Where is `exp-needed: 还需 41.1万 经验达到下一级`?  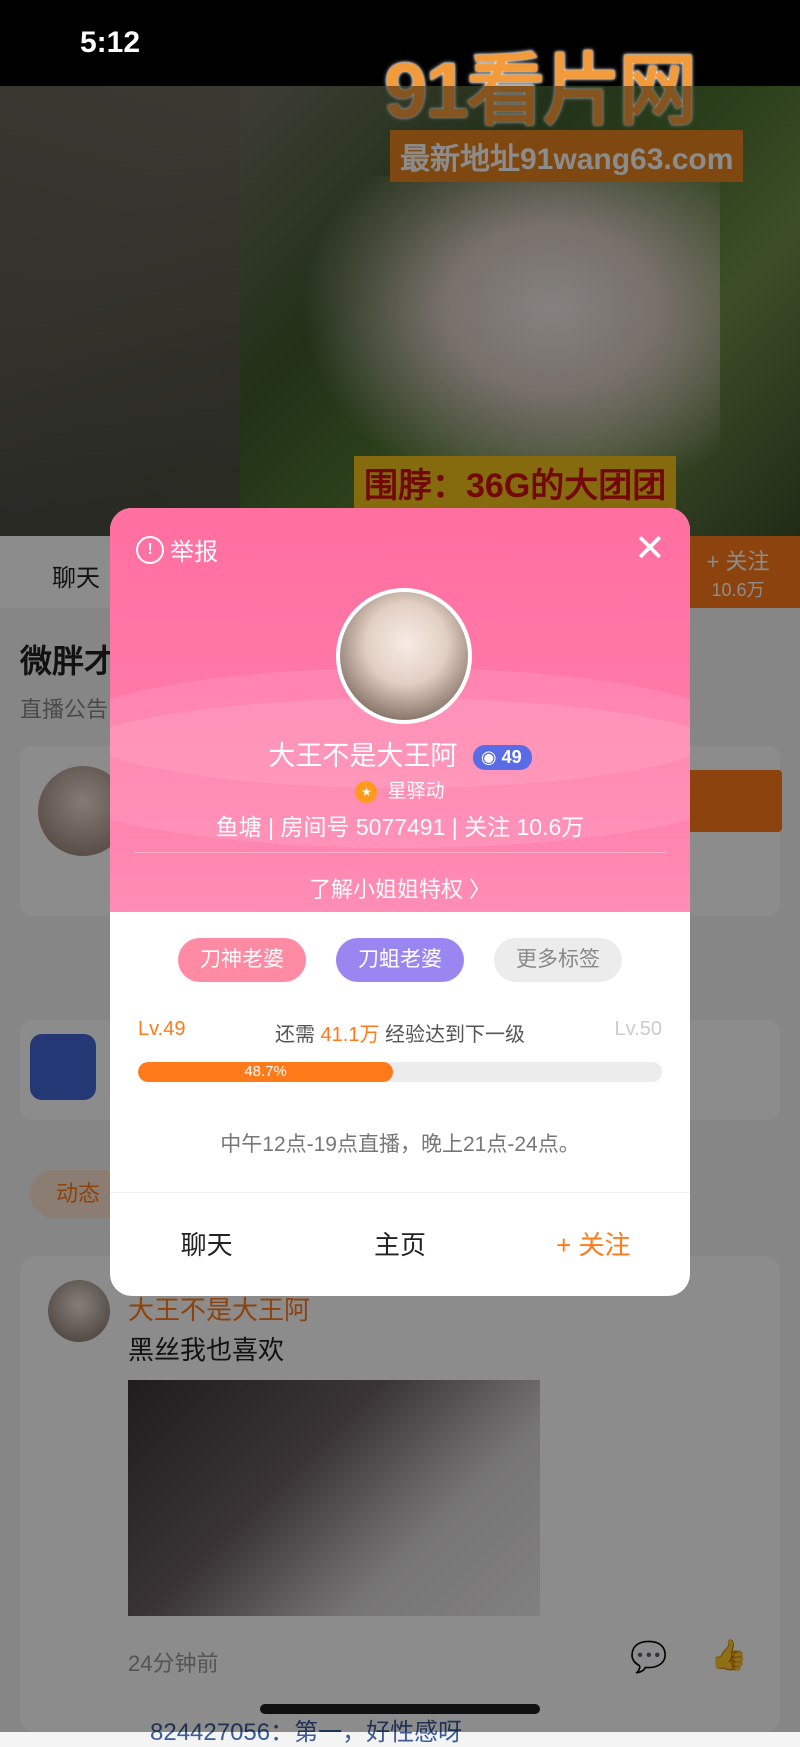 exp-needed: 还需 41.1万 经验达到下一级 is located at coordinates (400, 1032).